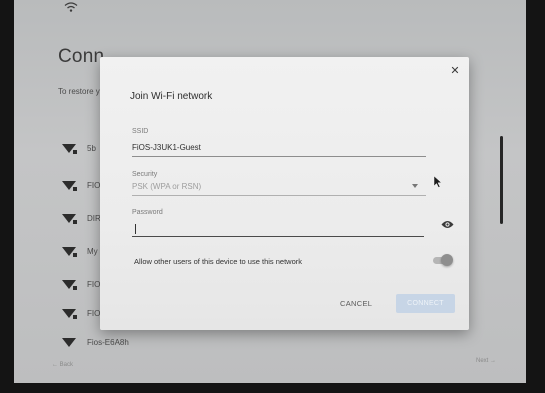 The width and height of the screenshot is (545, 393). I want to click on network-item: 5b, so click(79, 148).